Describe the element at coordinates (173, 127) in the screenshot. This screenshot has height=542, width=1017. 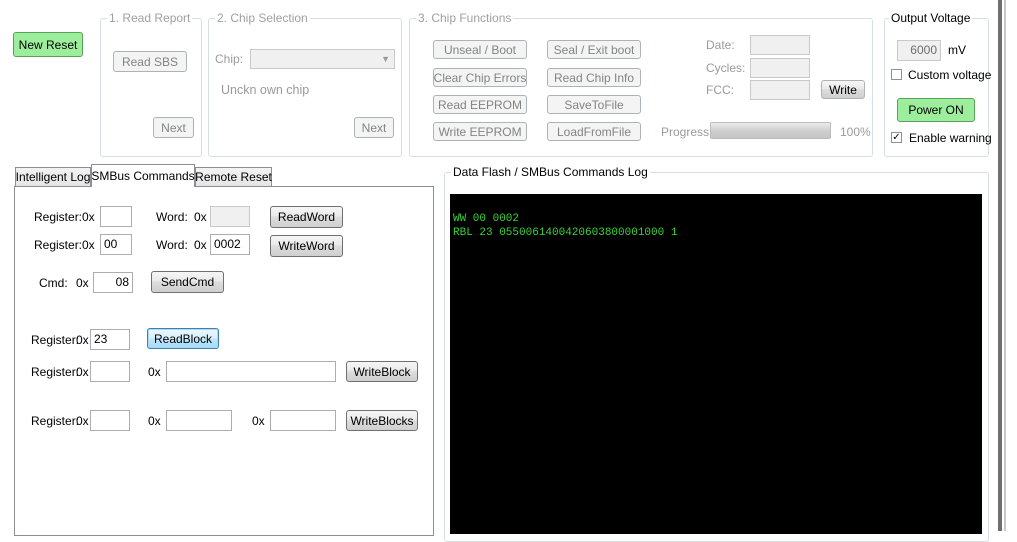
I see `read-report-next-button: Next` at that location.